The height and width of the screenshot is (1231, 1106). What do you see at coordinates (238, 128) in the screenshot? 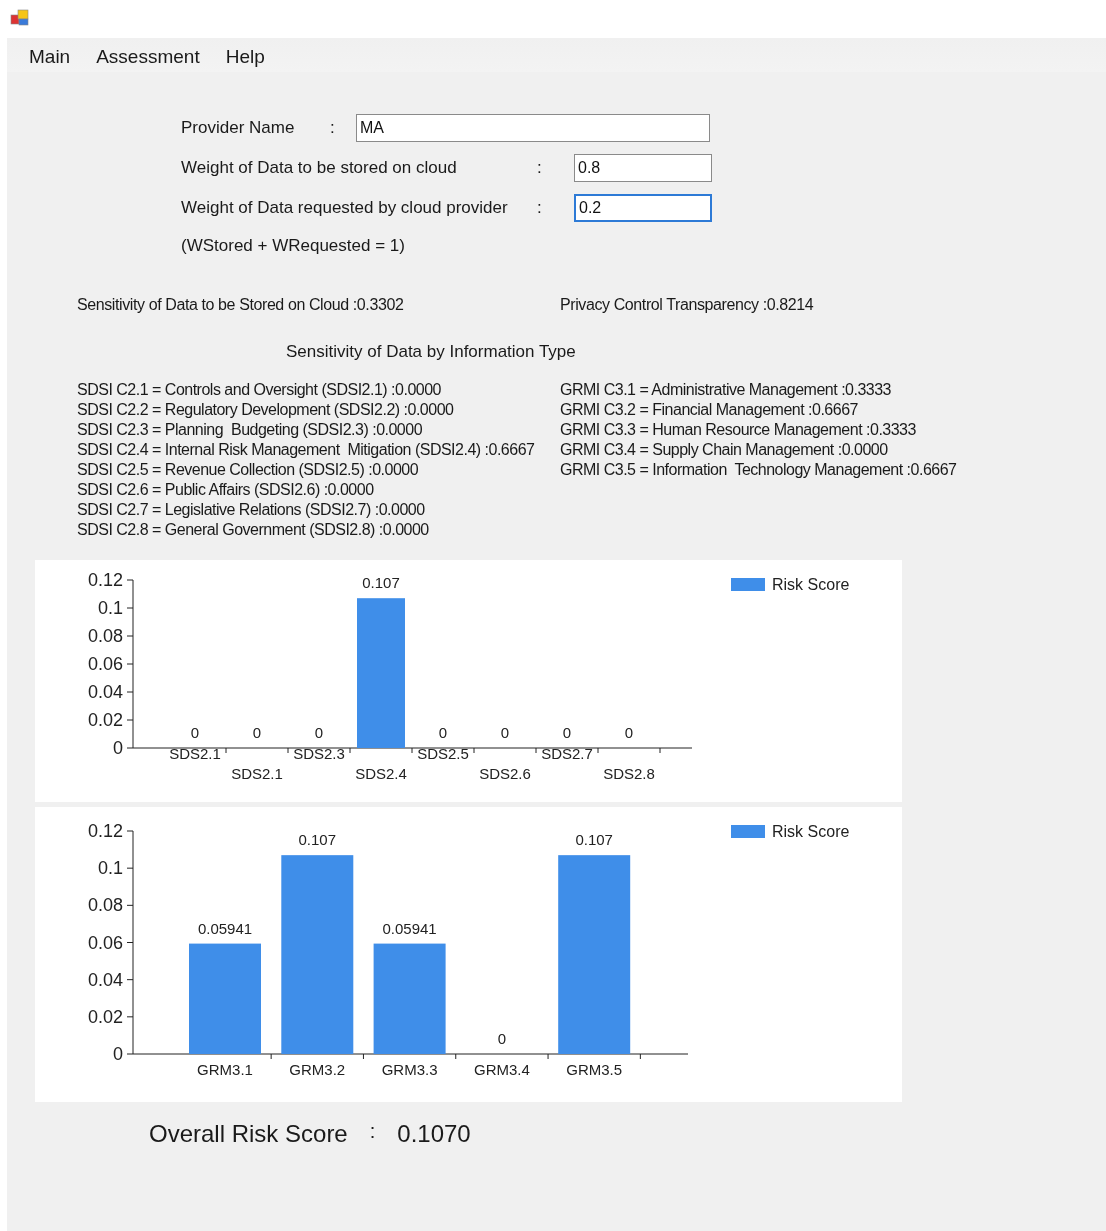
I see `field-label: Provider Name` at bounding box center [238, 128].